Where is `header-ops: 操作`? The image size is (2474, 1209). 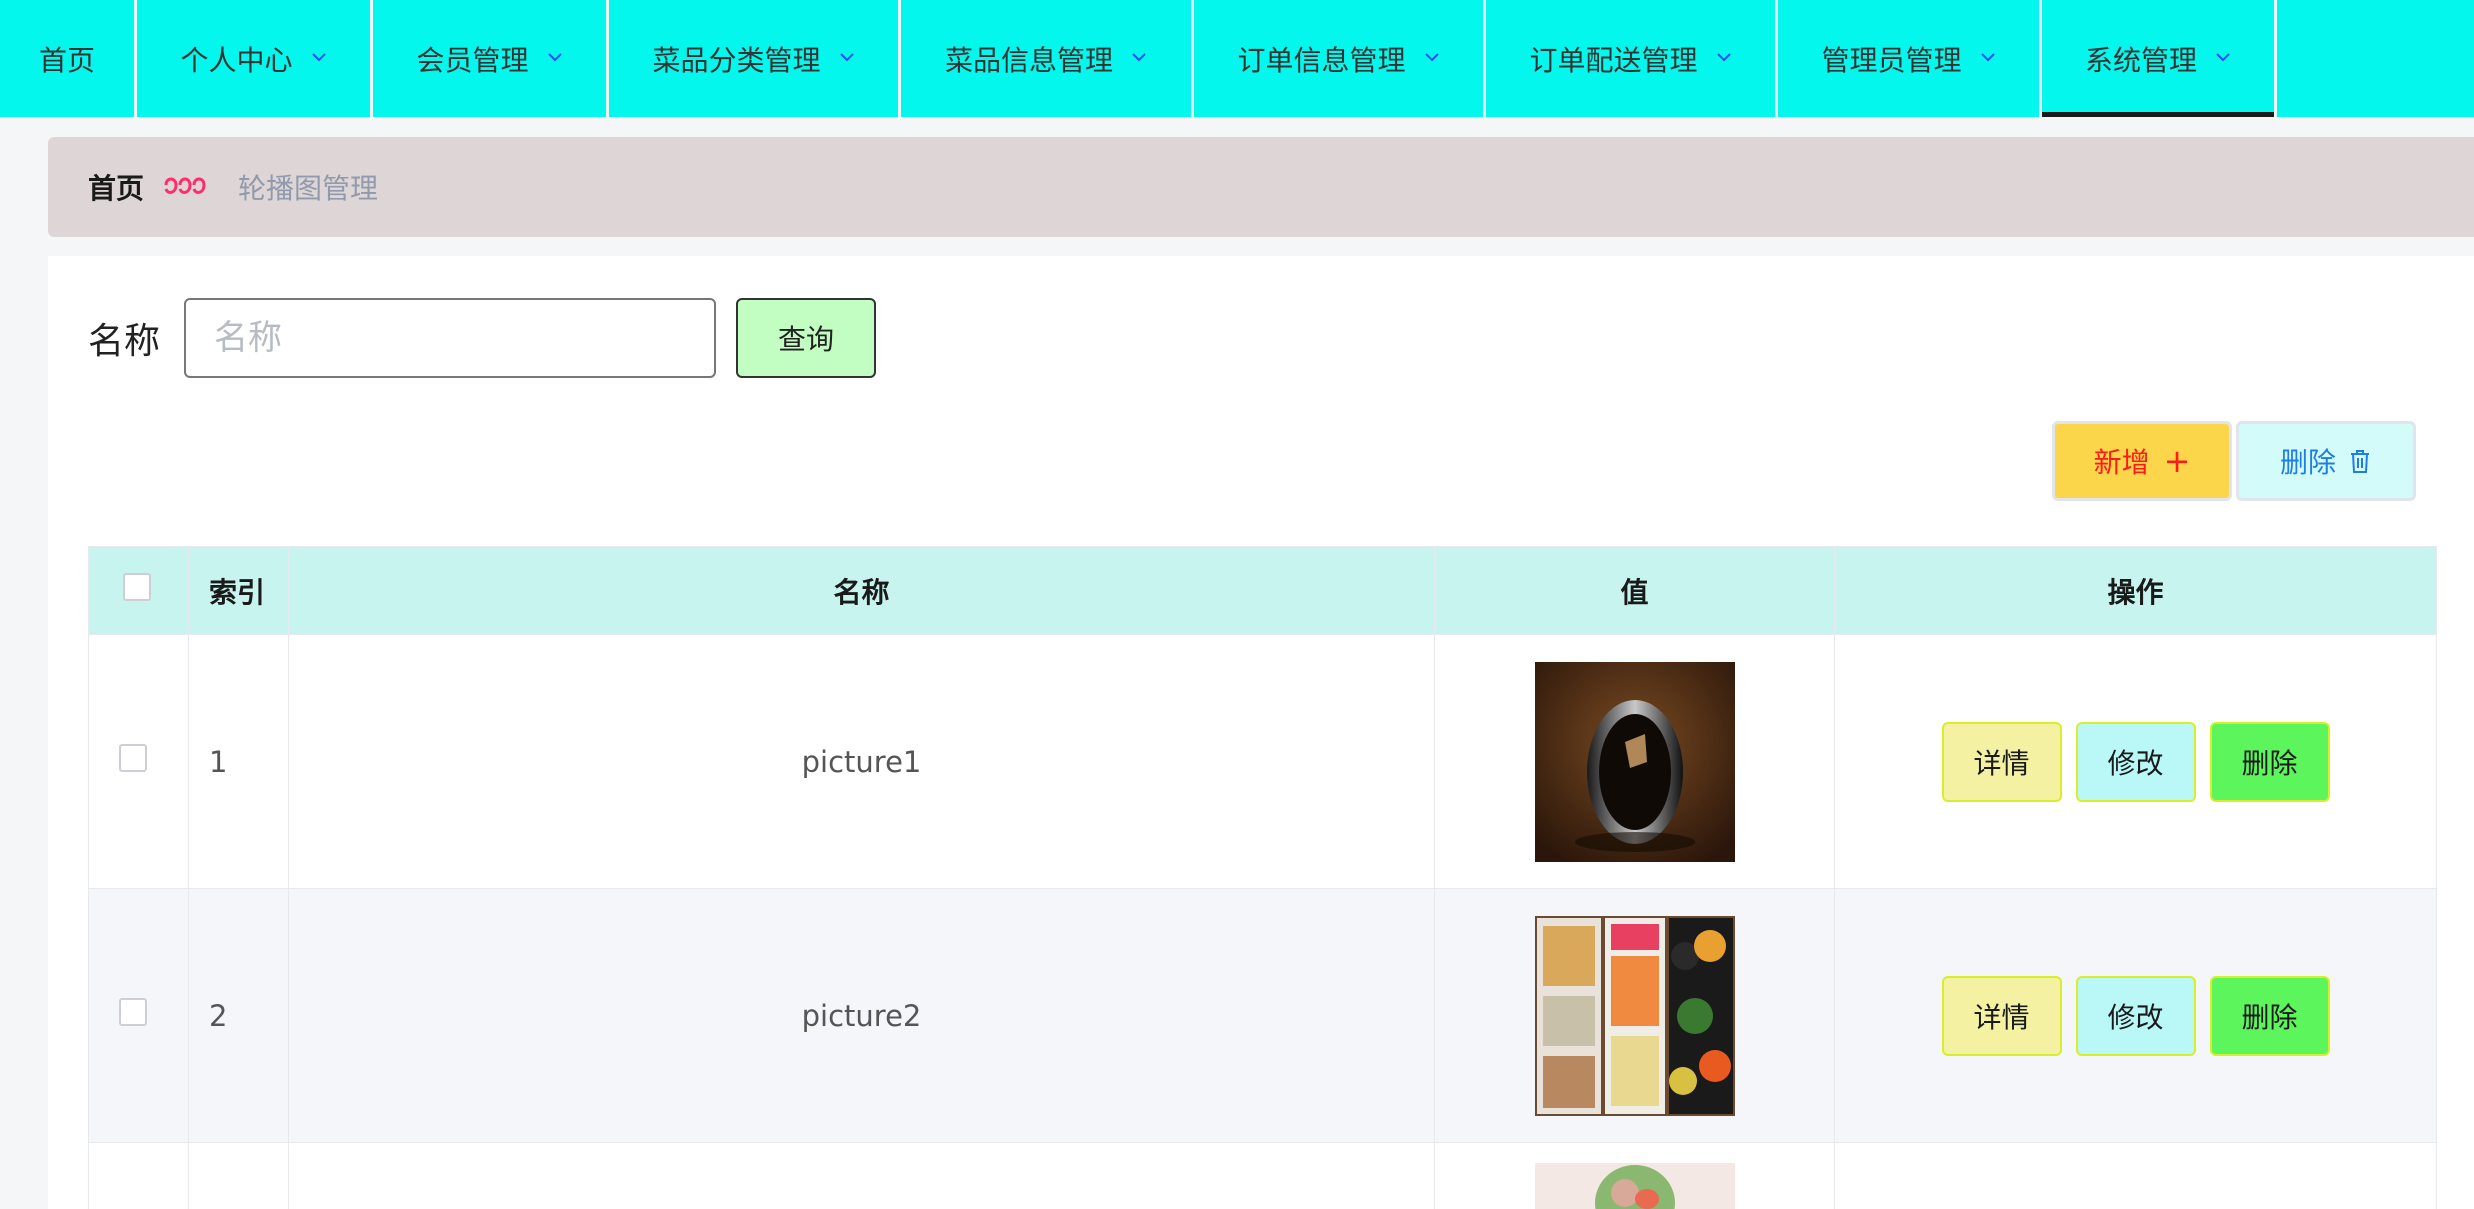 header-ops: 操作 is located at coordinates (2135, 590).